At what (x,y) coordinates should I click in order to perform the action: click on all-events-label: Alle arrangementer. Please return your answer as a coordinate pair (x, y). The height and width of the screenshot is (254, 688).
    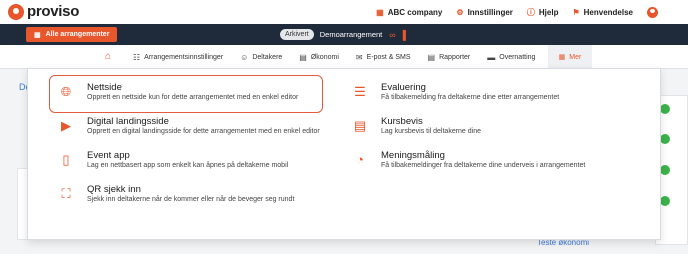
    Looking at the image, I should click on (77, 34).